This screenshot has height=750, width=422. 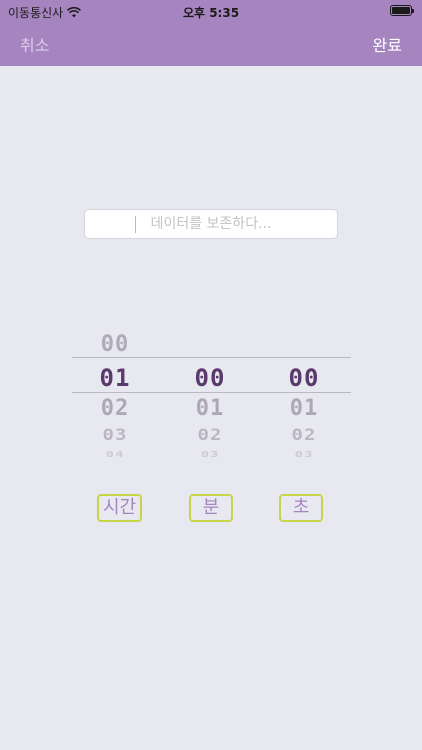 I want to click on minute-option: 01, so click(x=210, y=408).